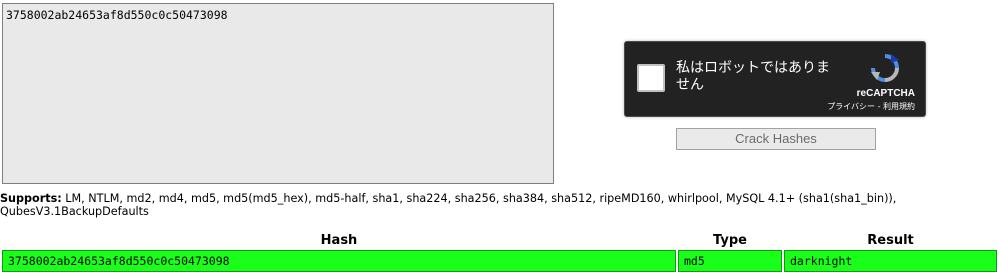 Image resolution: width=999 pixels, height=276 pixels. I want to click on recaptcha-logo-icon, so click(885, 68).